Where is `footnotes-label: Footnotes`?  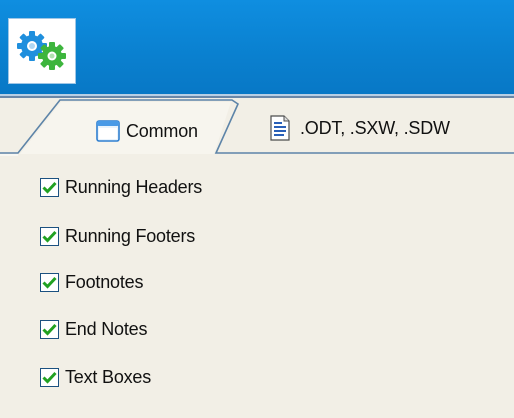 footnotes-label: Footnotes is located at coordinates (104, 281).